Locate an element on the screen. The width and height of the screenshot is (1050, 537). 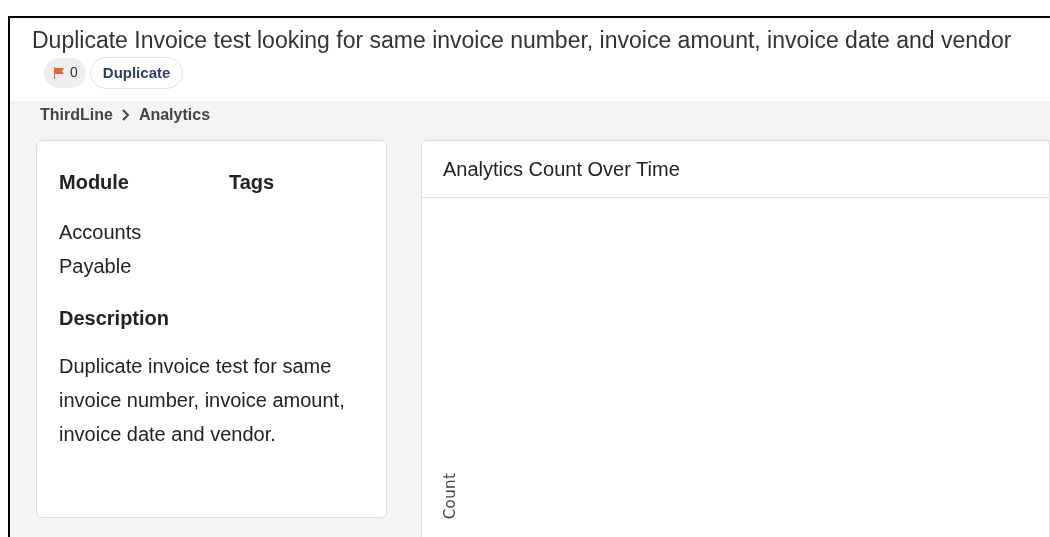
chevron-right-icon is located at coordinates (125, 114).